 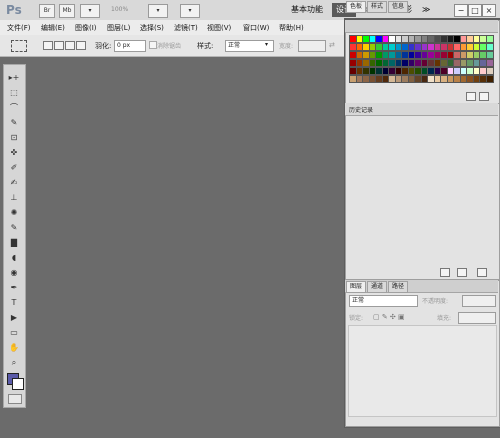 I want to click on zoom-level: 100%, so click(x=119, y=9).